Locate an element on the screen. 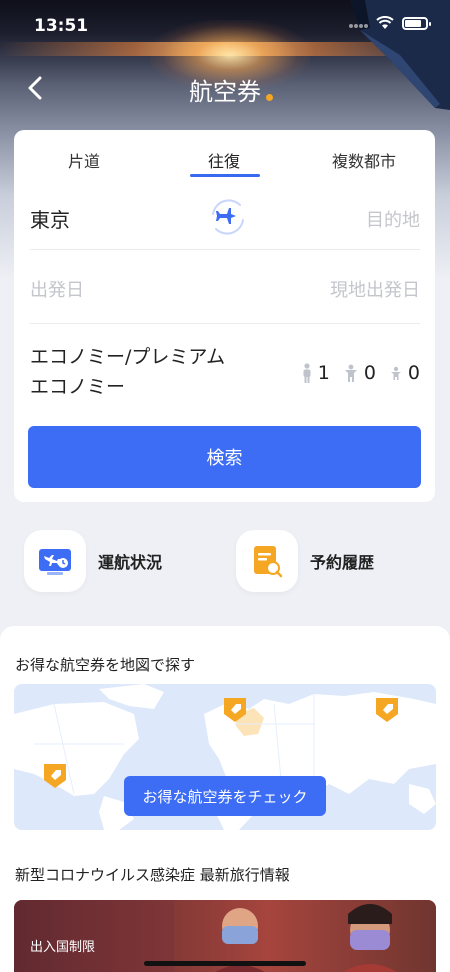  infant-count: 0 is located at coordinates (405, 373).